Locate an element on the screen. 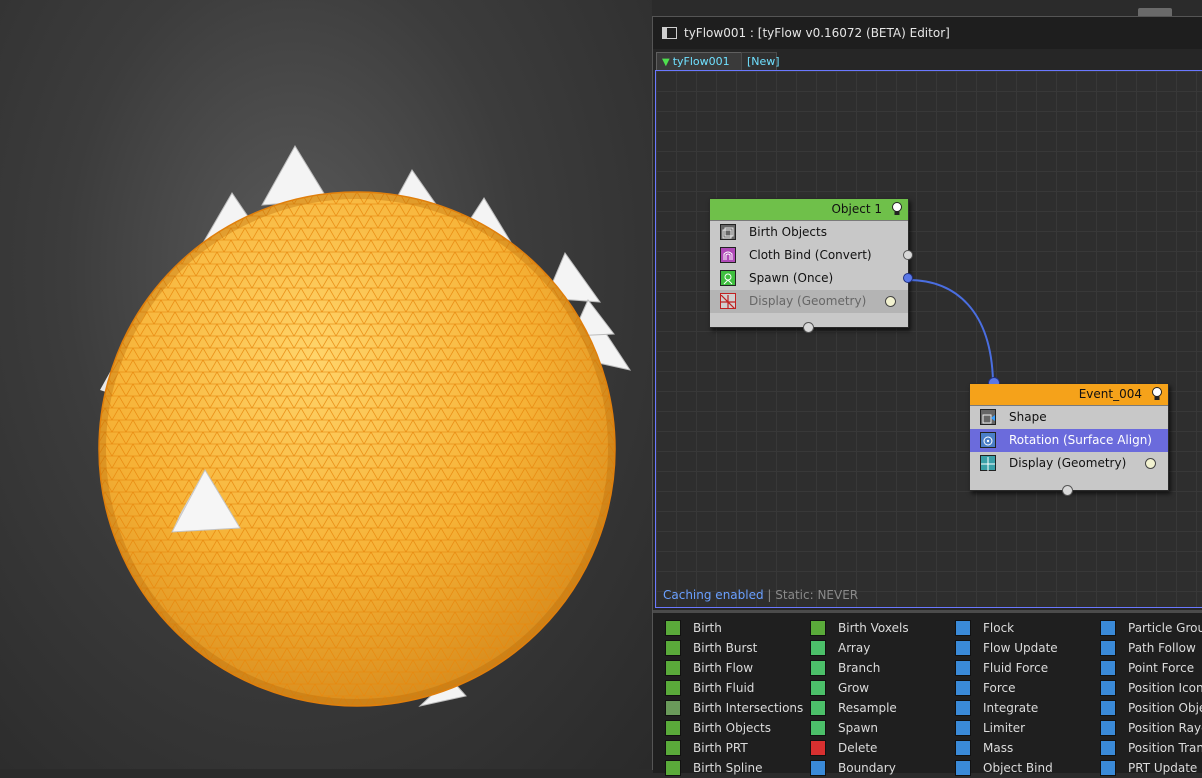 Image resolution: width=1202 pixels, height=778 pixels. depot-item-label: Flock is located at coordinates (999, 628).